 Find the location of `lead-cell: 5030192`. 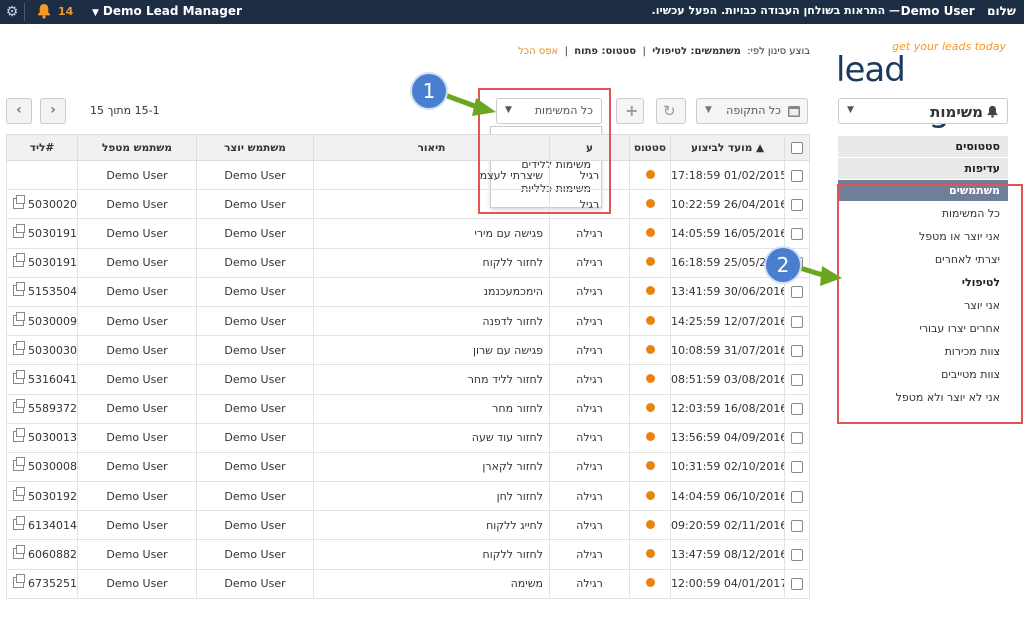

lead-cell: 5030192 is located at coordinates (42, 496).